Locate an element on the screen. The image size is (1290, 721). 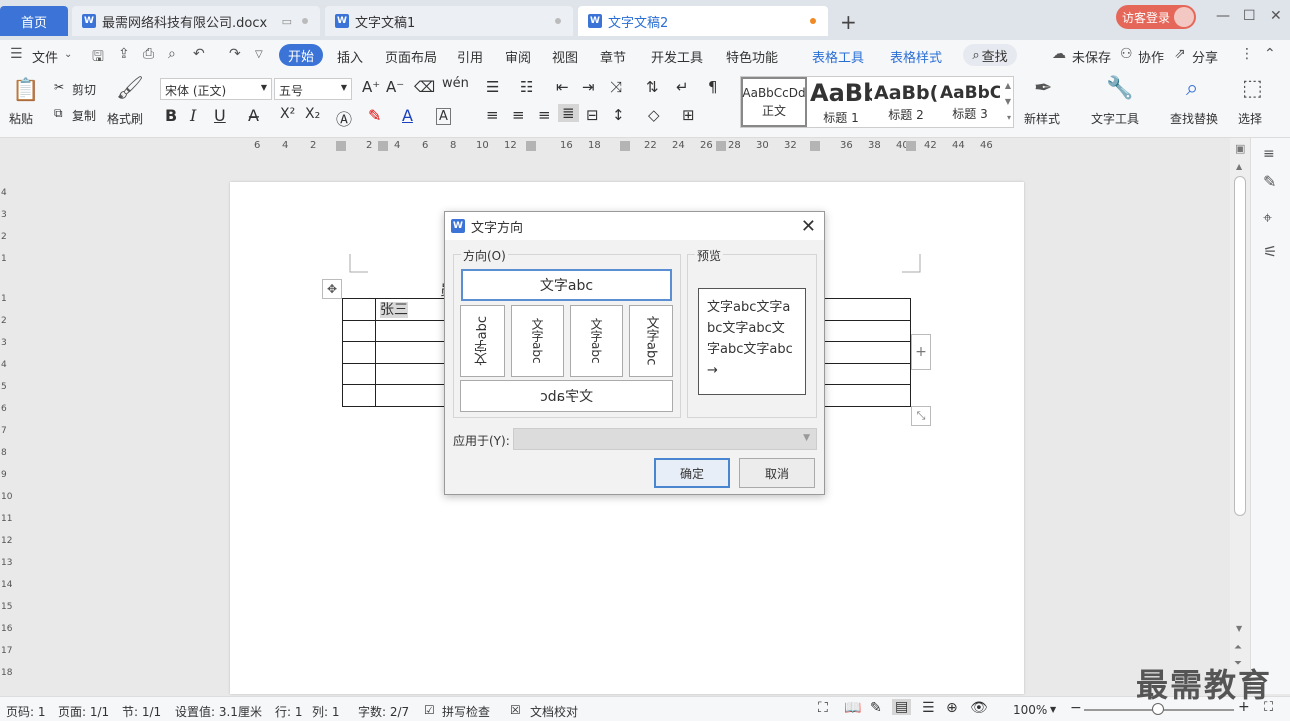
style-heading-2: AaBb( 标题 2 is located at coordinates (906, 102).